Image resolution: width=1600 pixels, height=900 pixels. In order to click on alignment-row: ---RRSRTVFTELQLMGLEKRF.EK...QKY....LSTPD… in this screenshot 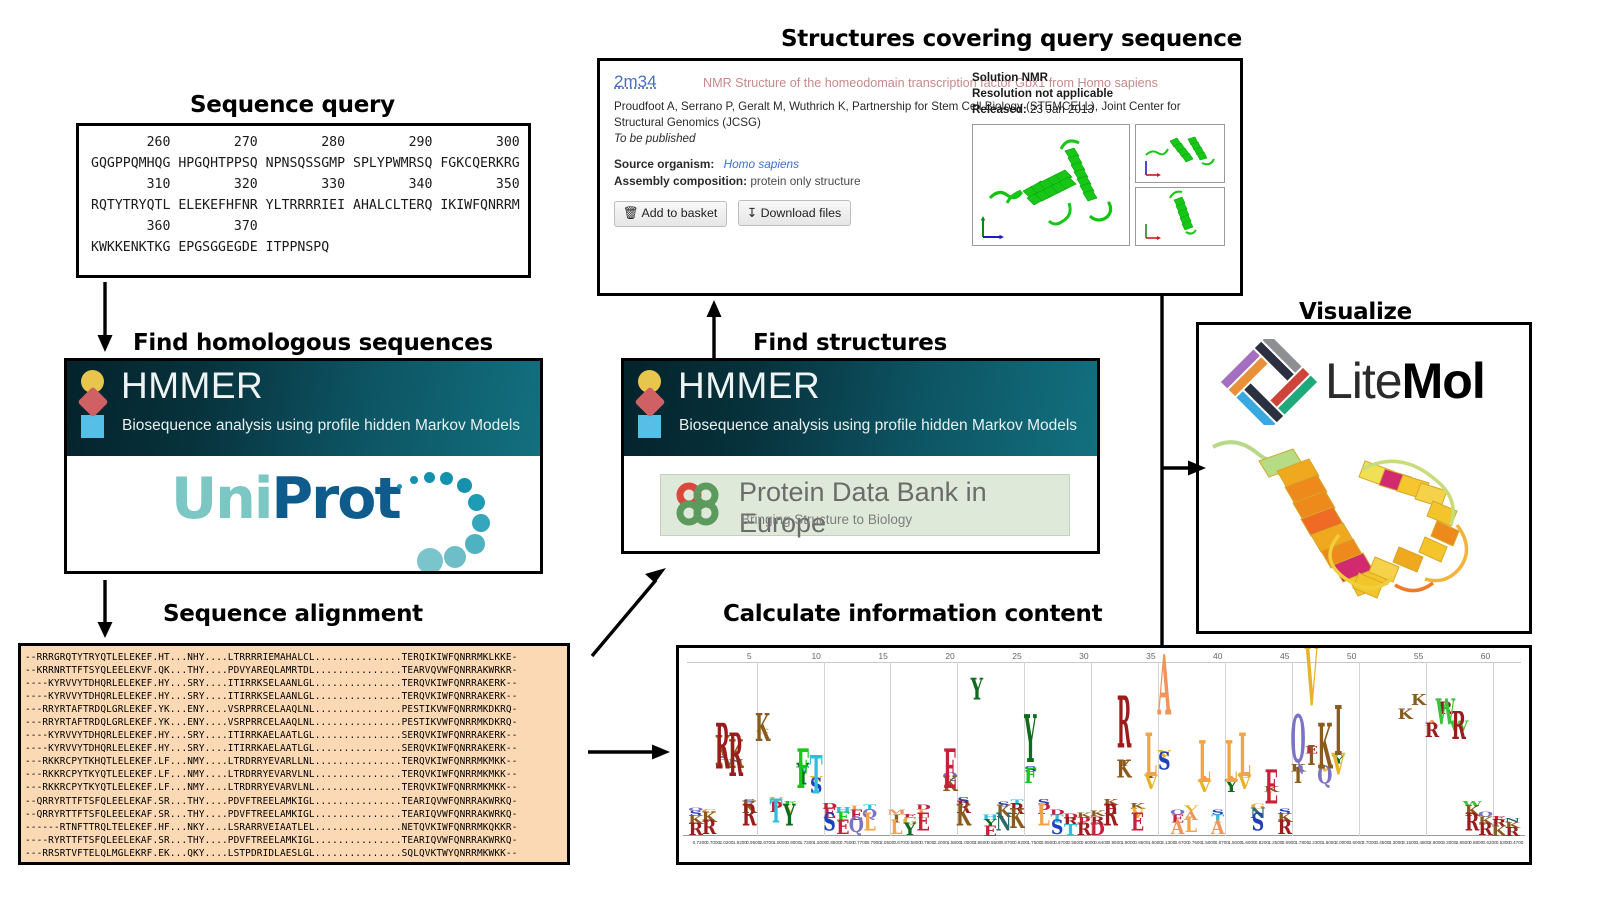, I will do `click(271, 853)`.